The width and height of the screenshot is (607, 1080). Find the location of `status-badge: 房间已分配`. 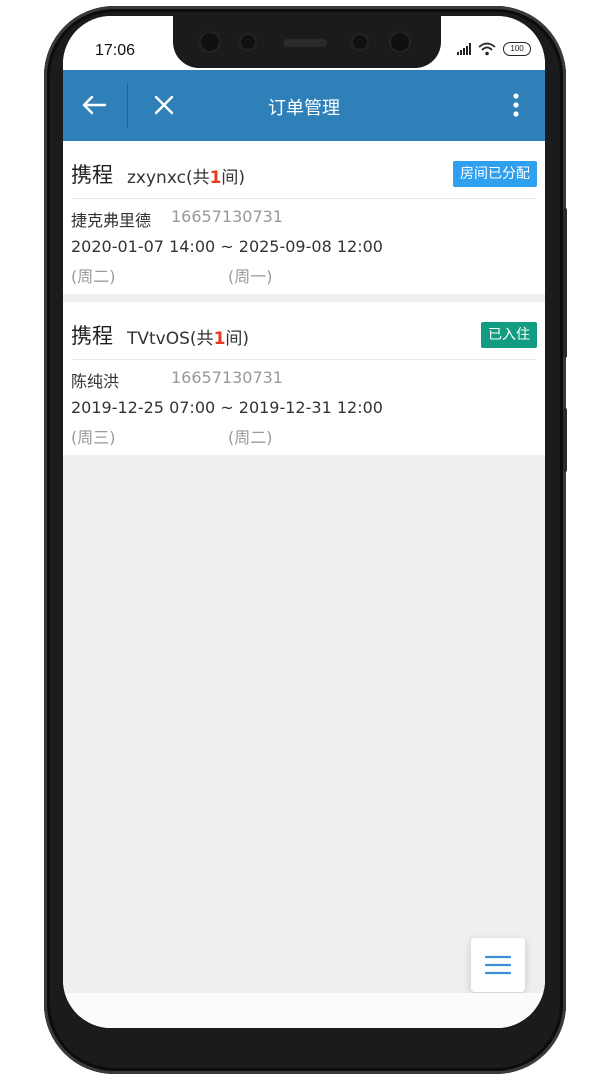

status-badge: 房间已分配 is located at coordinates (495, 174).